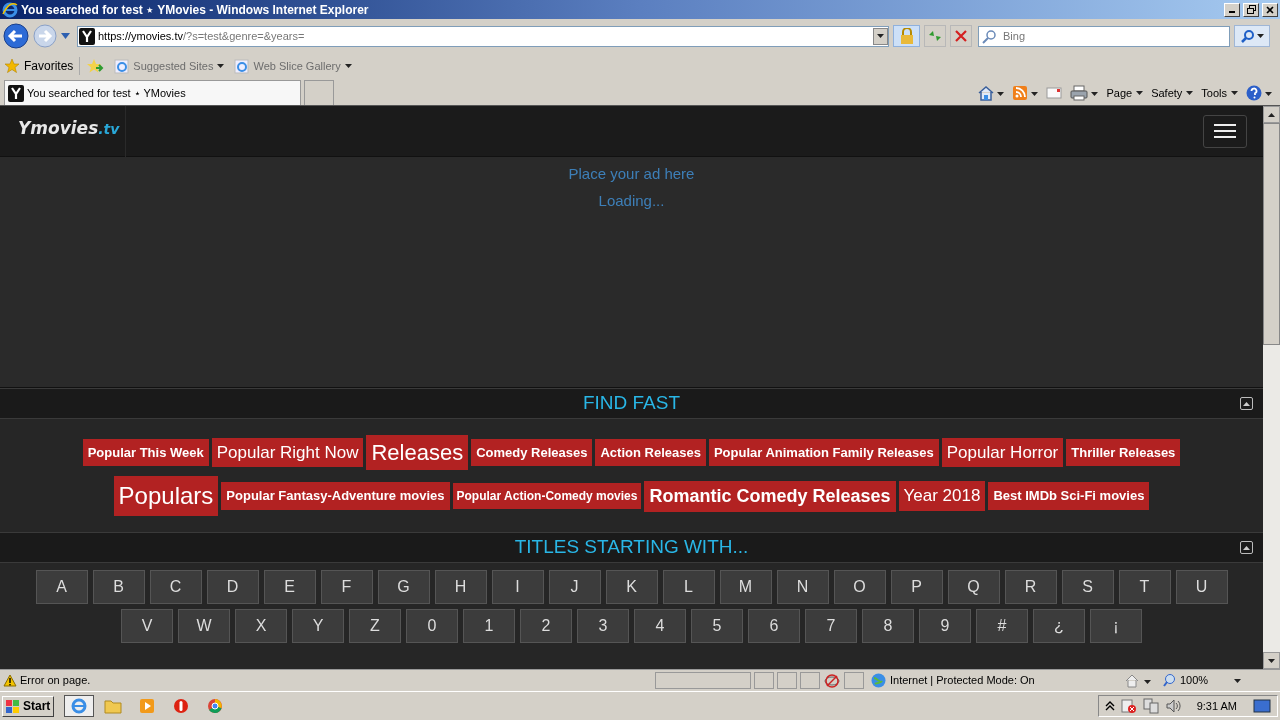  I want to click on scrollbar-thumb, so click(1271, 234).